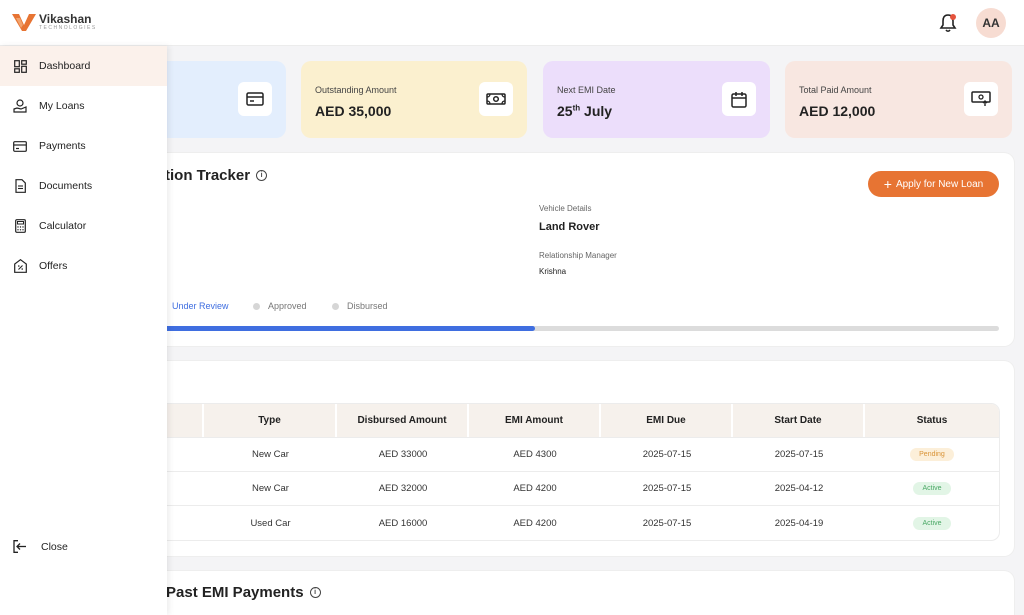 Image resolution: width=1024 pixels, height=615 pixels. Describe the element at coordinates (414, 99) in the screenshot. I see `stat-card-outstanding: Outstanding Amount AED 35,000` at that location.